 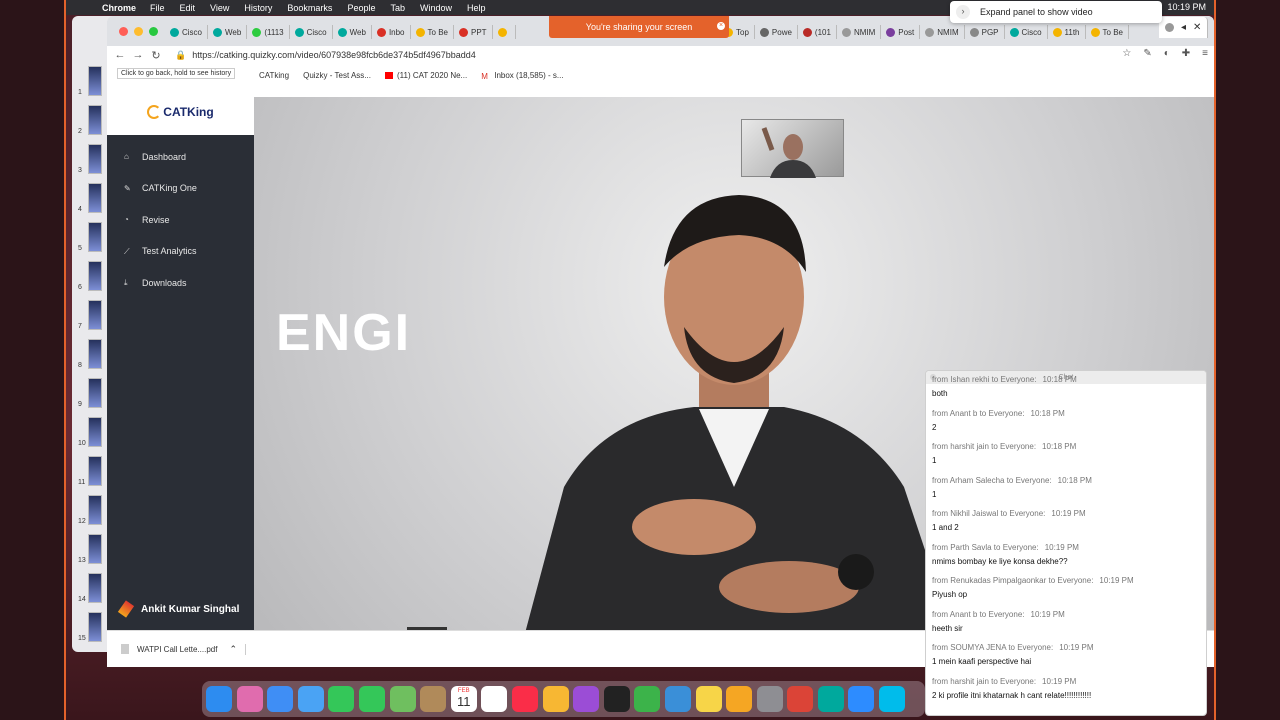 I want to click on user-profile: Ankit Kumar Singhal, so click(x=178, y=609).